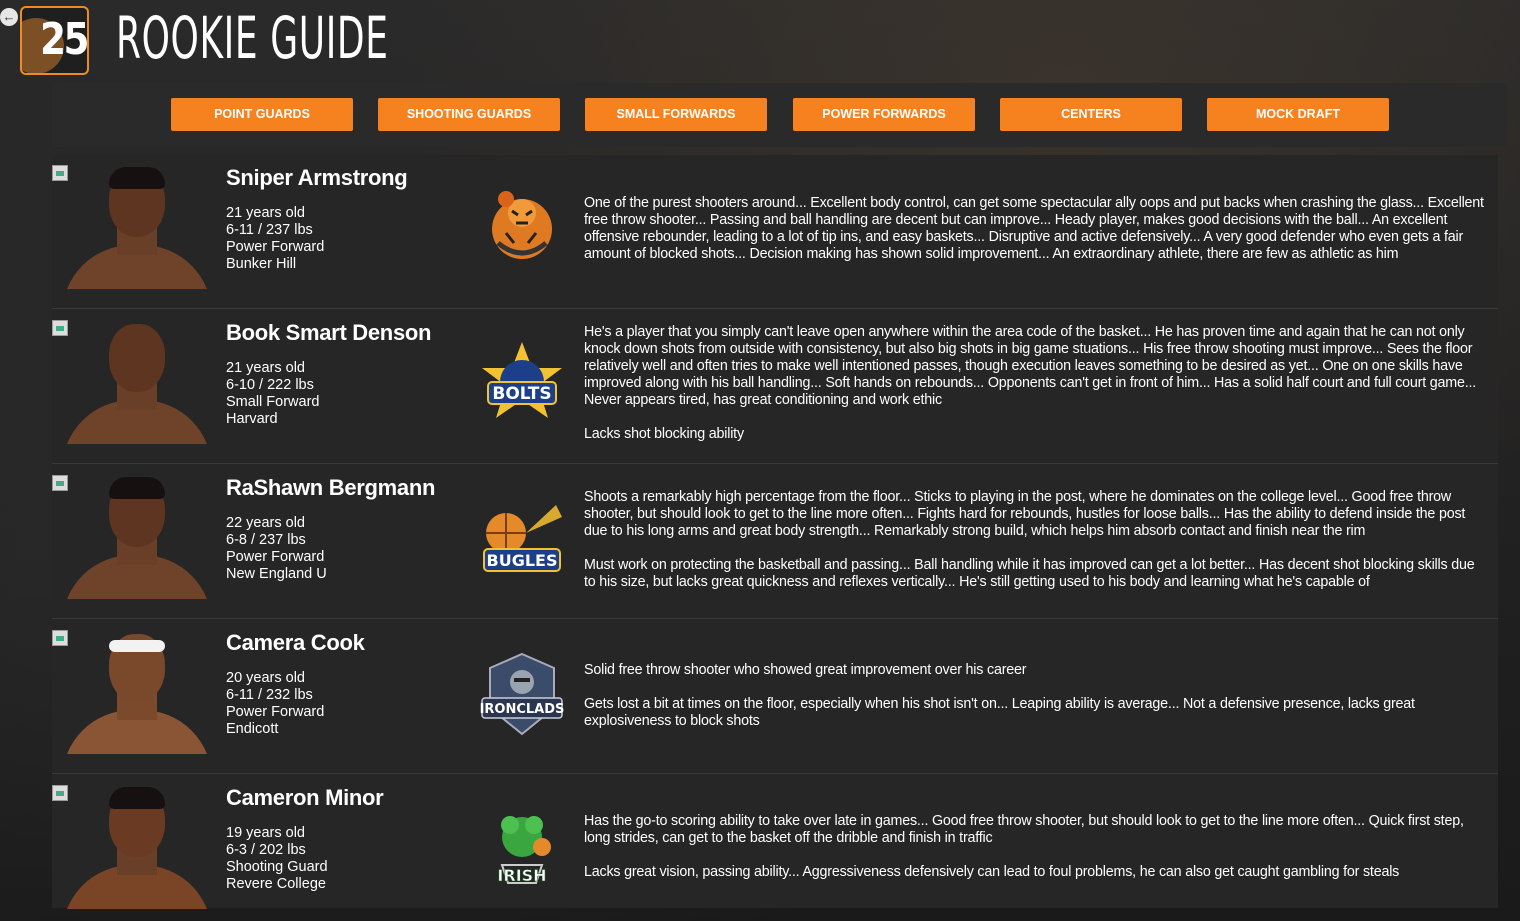 The image size is (1520, 921). What do you see at coordinates (317, 178) in the screenshot?
I see `player-name: Sniper Armstrong` at bounding box center [317, 178].